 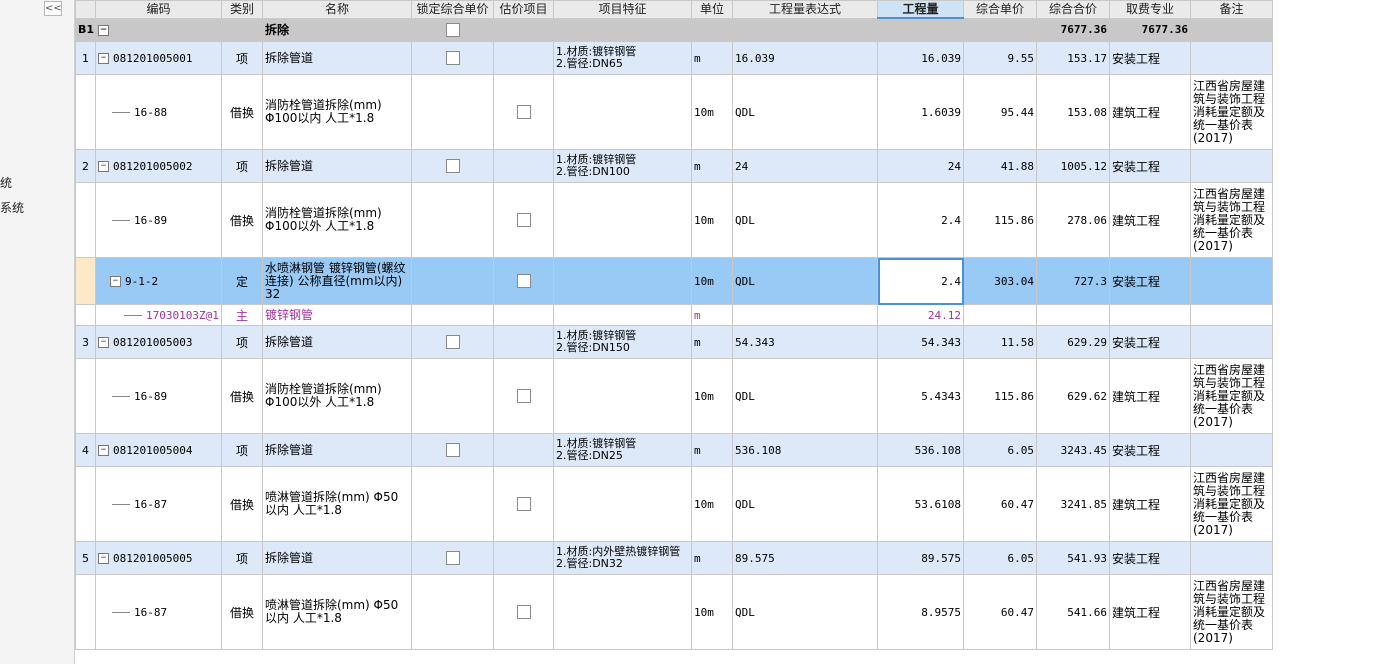 What do you see at coordinates (337, 281) in the screenshot?
I see `name-cell: 水喷淋钢管 镀锌钢管(螺纹连接) 公称直径(mm以内) 32` at bounding box center [337, 281].